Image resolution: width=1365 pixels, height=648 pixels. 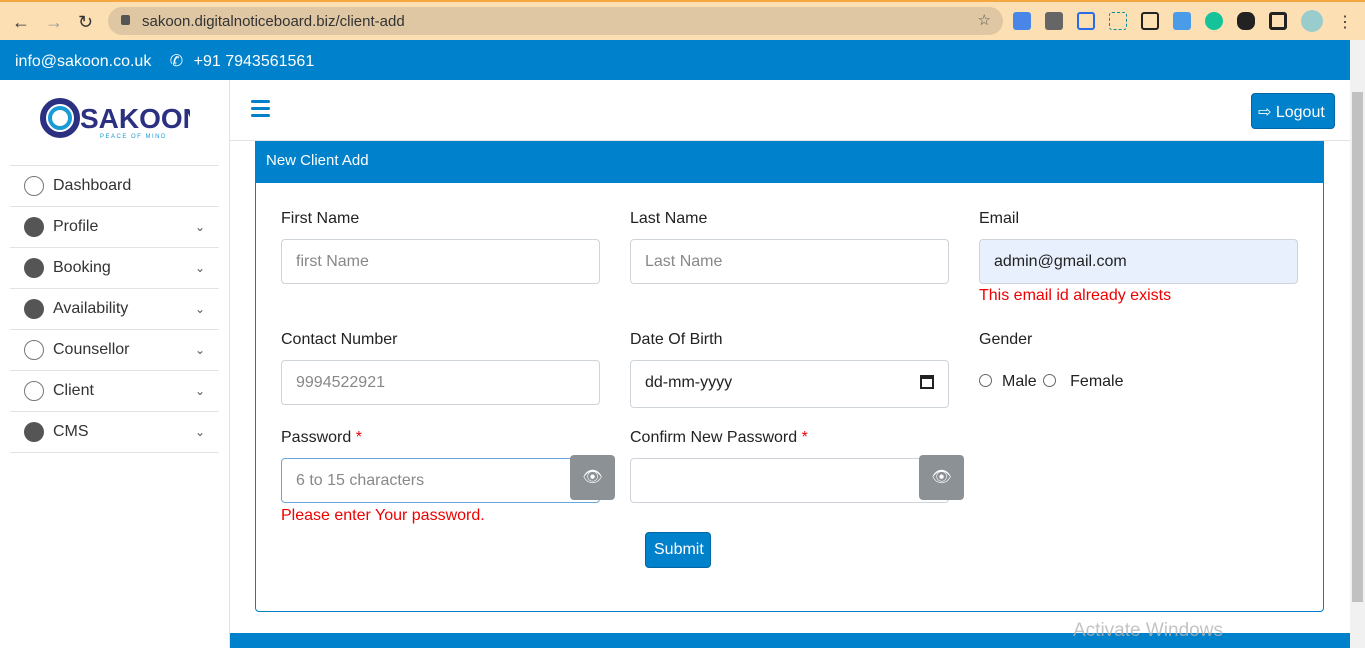 I want to click on sidebar-item-label: Dashboard, so click(x=92, y=185).